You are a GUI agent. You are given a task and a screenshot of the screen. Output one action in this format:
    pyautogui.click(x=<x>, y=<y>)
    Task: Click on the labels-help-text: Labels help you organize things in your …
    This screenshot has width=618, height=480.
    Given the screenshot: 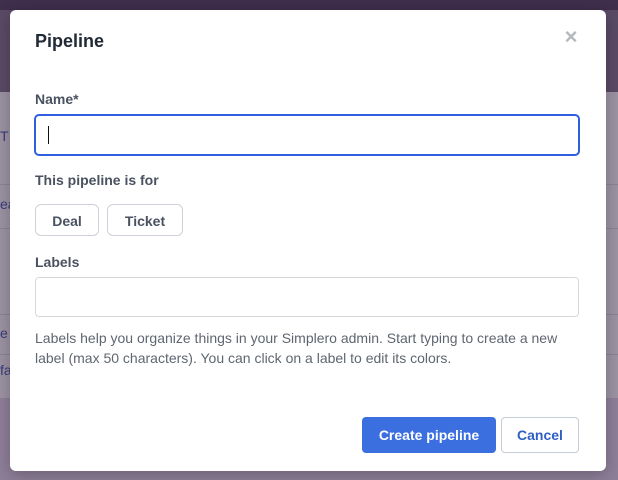 What is the action you would take?
    pyautogui.click(x=296, y=348)
    